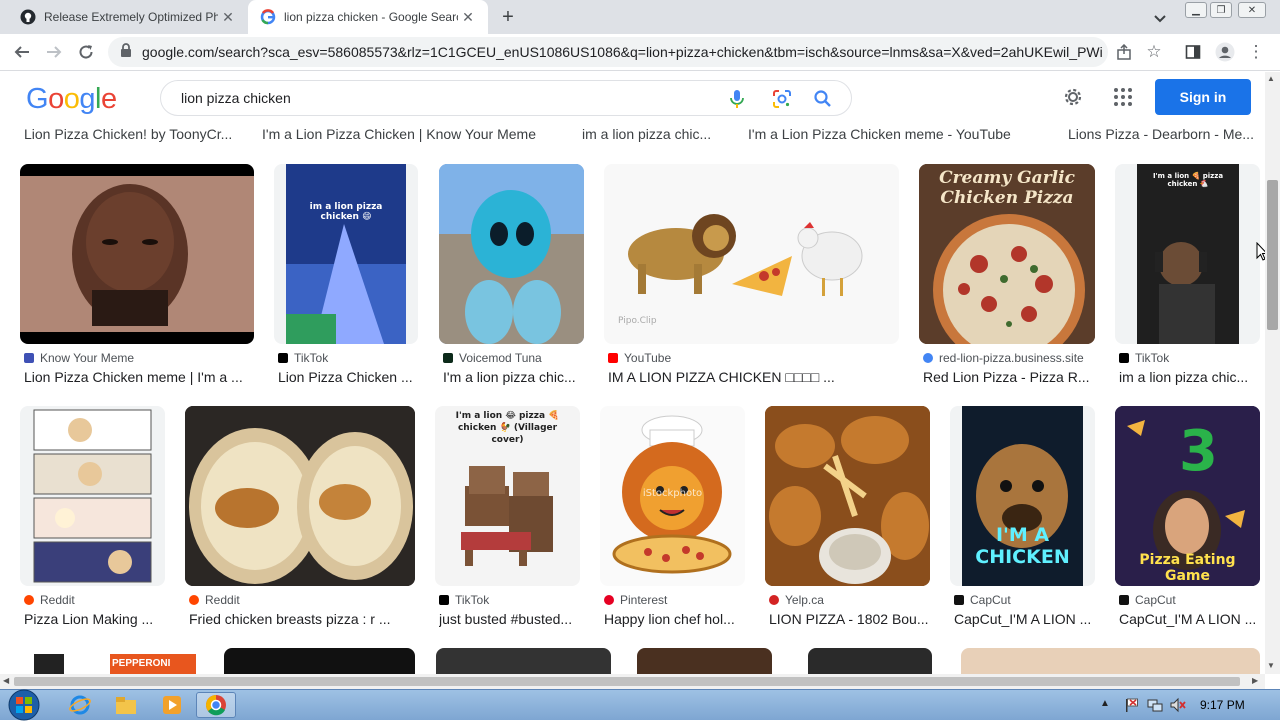  What do you see at coordinates (1272, 255) in the screenshot?
I see `vertical-scroll-thumb` at bounding box center [1272, 255].